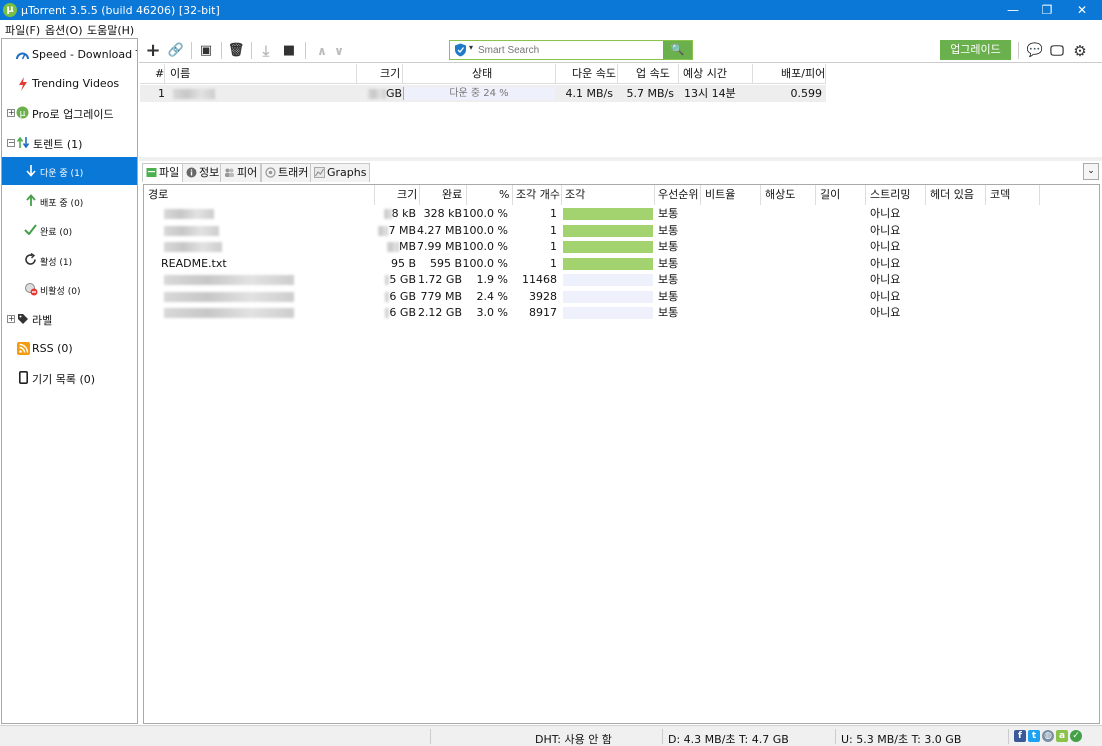  Describe the element at coordinates (452, 195) in the screenshot. I see `column-header-done: 완료` at that location.